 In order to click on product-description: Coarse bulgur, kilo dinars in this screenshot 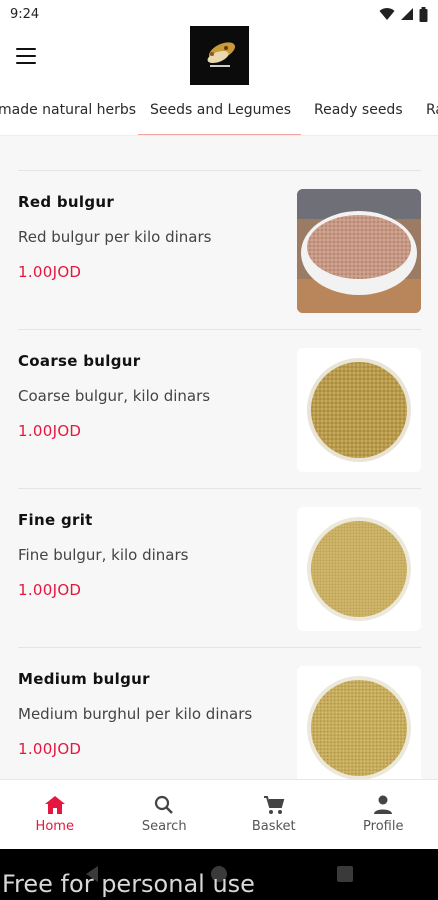, I will do `click(114, 396)`.